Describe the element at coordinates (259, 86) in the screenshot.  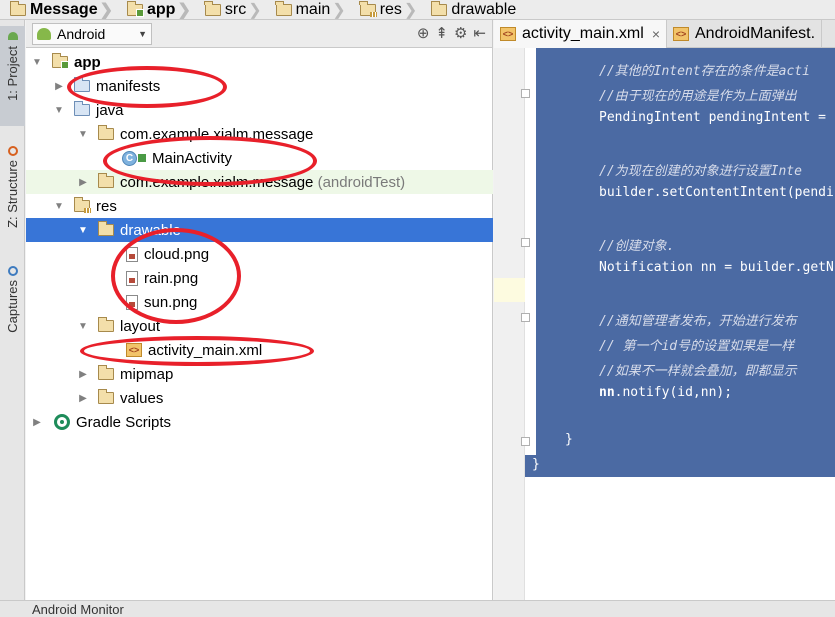
I see `tree-item-manifests: ▶ manifests` at that location.